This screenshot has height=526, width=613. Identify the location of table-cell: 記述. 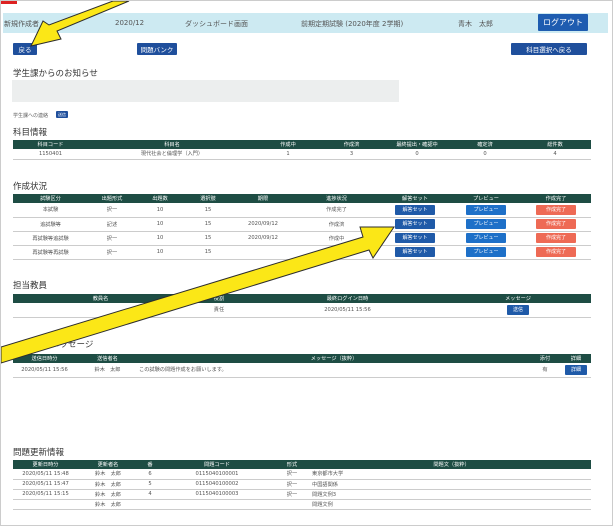
(112, 224).